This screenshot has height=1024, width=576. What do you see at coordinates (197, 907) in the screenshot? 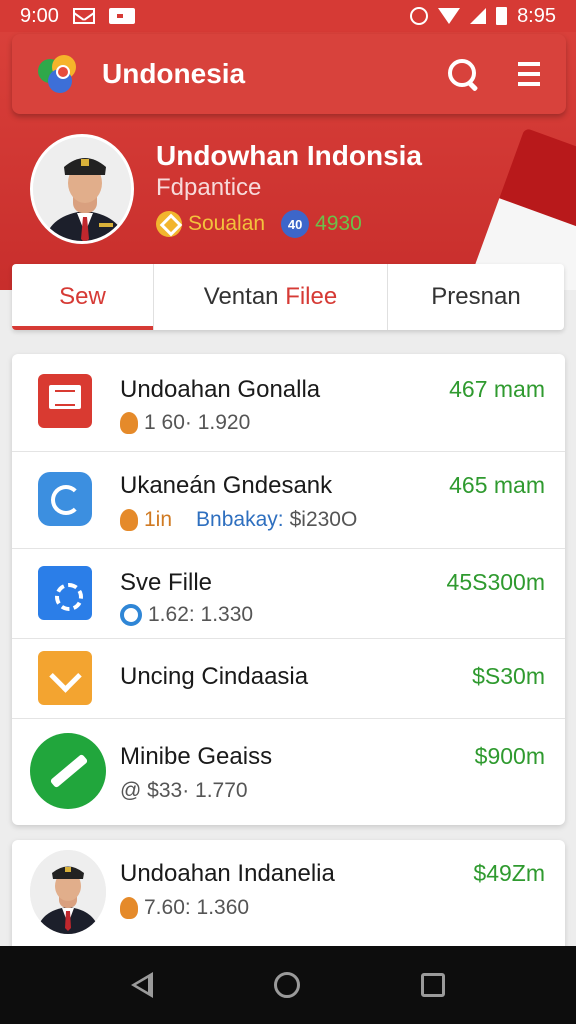
I see `list-item-meta-text: 7.60: 1.360` at bounding box center [197, 907].